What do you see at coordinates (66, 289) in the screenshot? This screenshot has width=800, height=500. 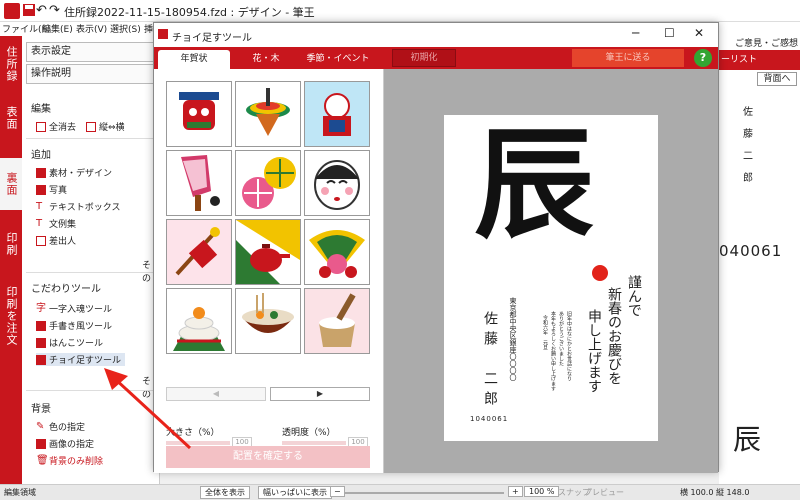 I see `special-tools-heading: こだわりツール` at bounding box center [66, 289].